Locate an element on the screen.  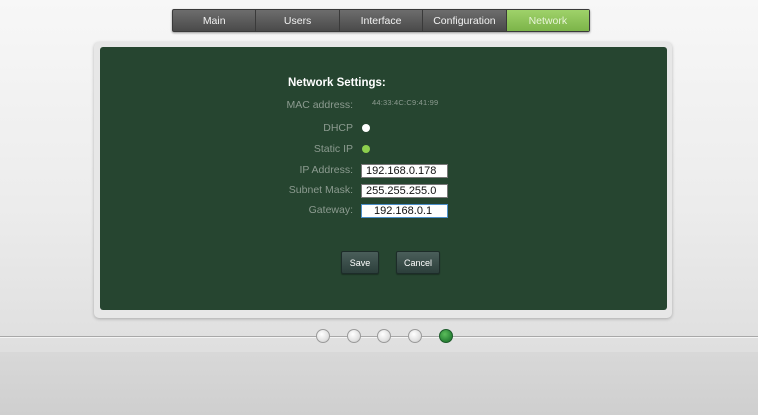
static-ip-label: Static IP is located at coordinates (333, 149).